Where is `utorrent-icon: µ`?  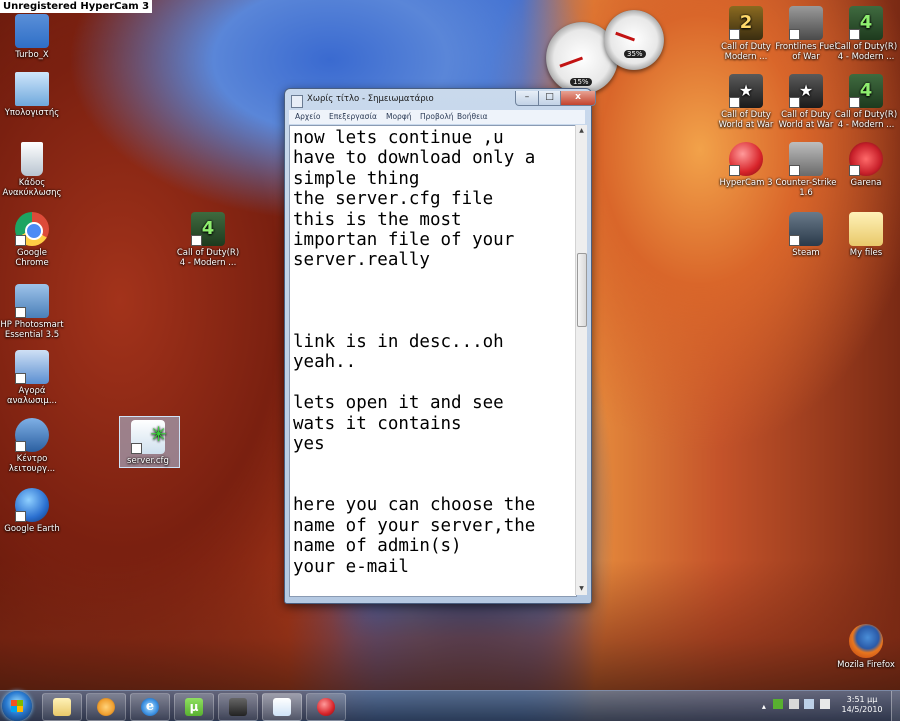
utorrent-icon: µ is located at coordinates (194, 707).